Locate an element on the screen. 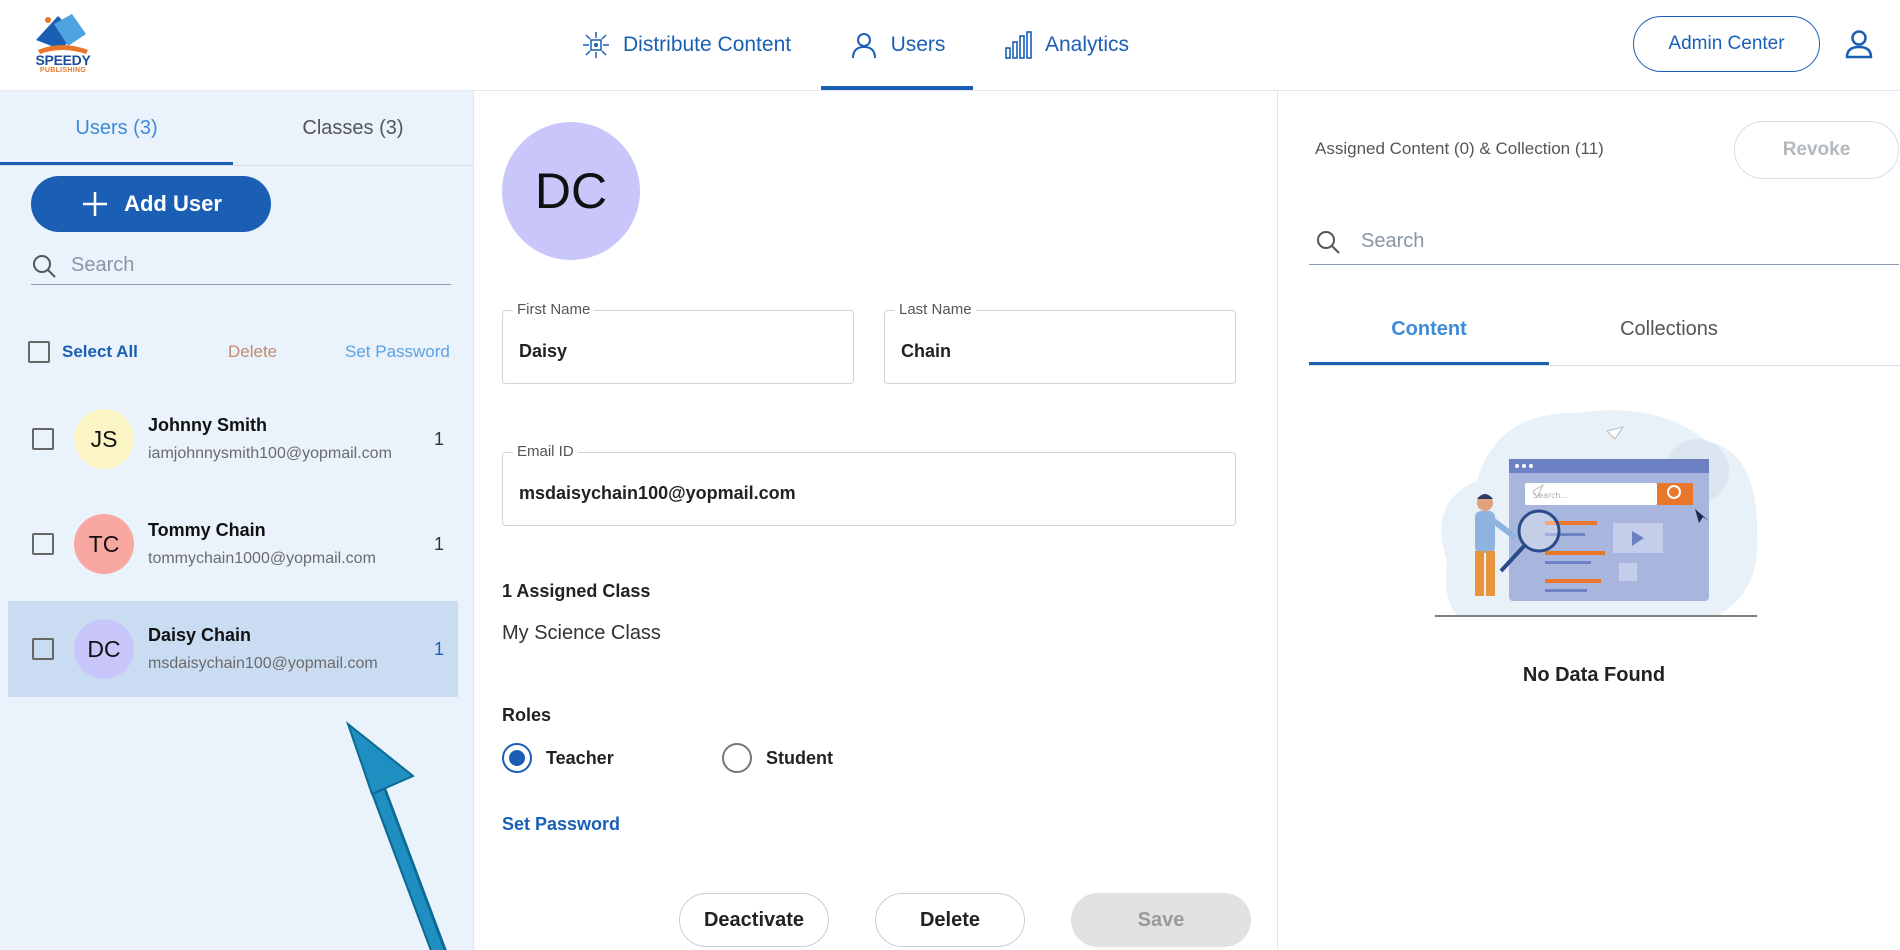  search-input is located at coordinates (251, 265).